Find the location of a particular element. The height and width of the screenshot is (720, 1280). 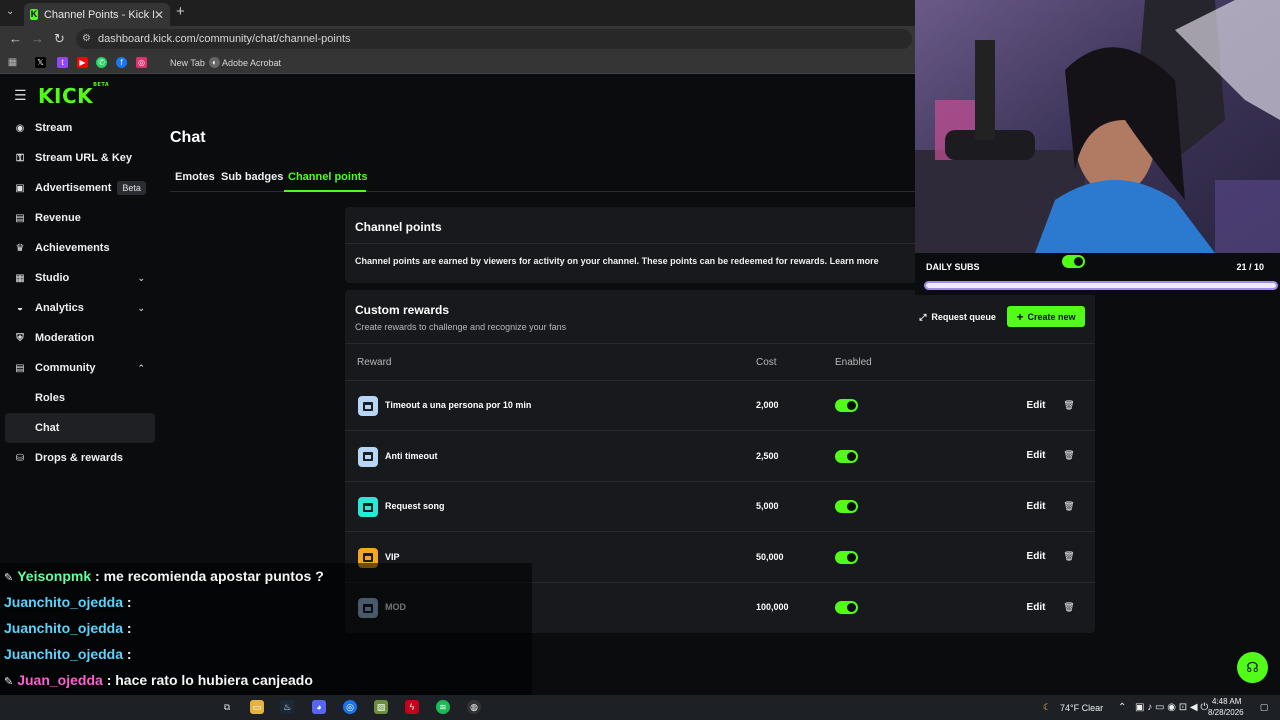

facebook-bookmark-icon: f is located at coordinates (121, 62).